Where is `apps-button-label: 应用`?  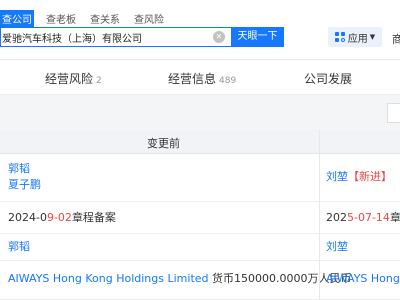
apps-button-label: 应用 is located at coordinates (357, 39).